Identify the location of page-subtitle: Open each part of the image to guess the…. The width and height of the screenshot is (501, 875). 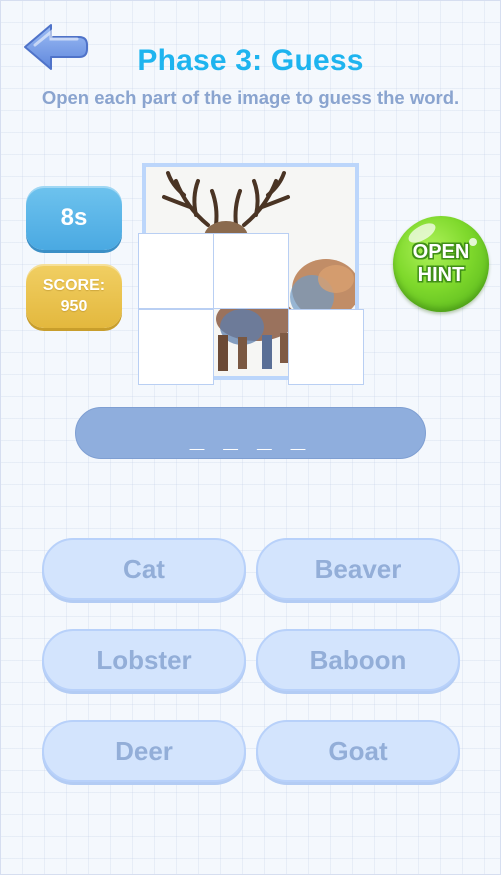
(250, 97).